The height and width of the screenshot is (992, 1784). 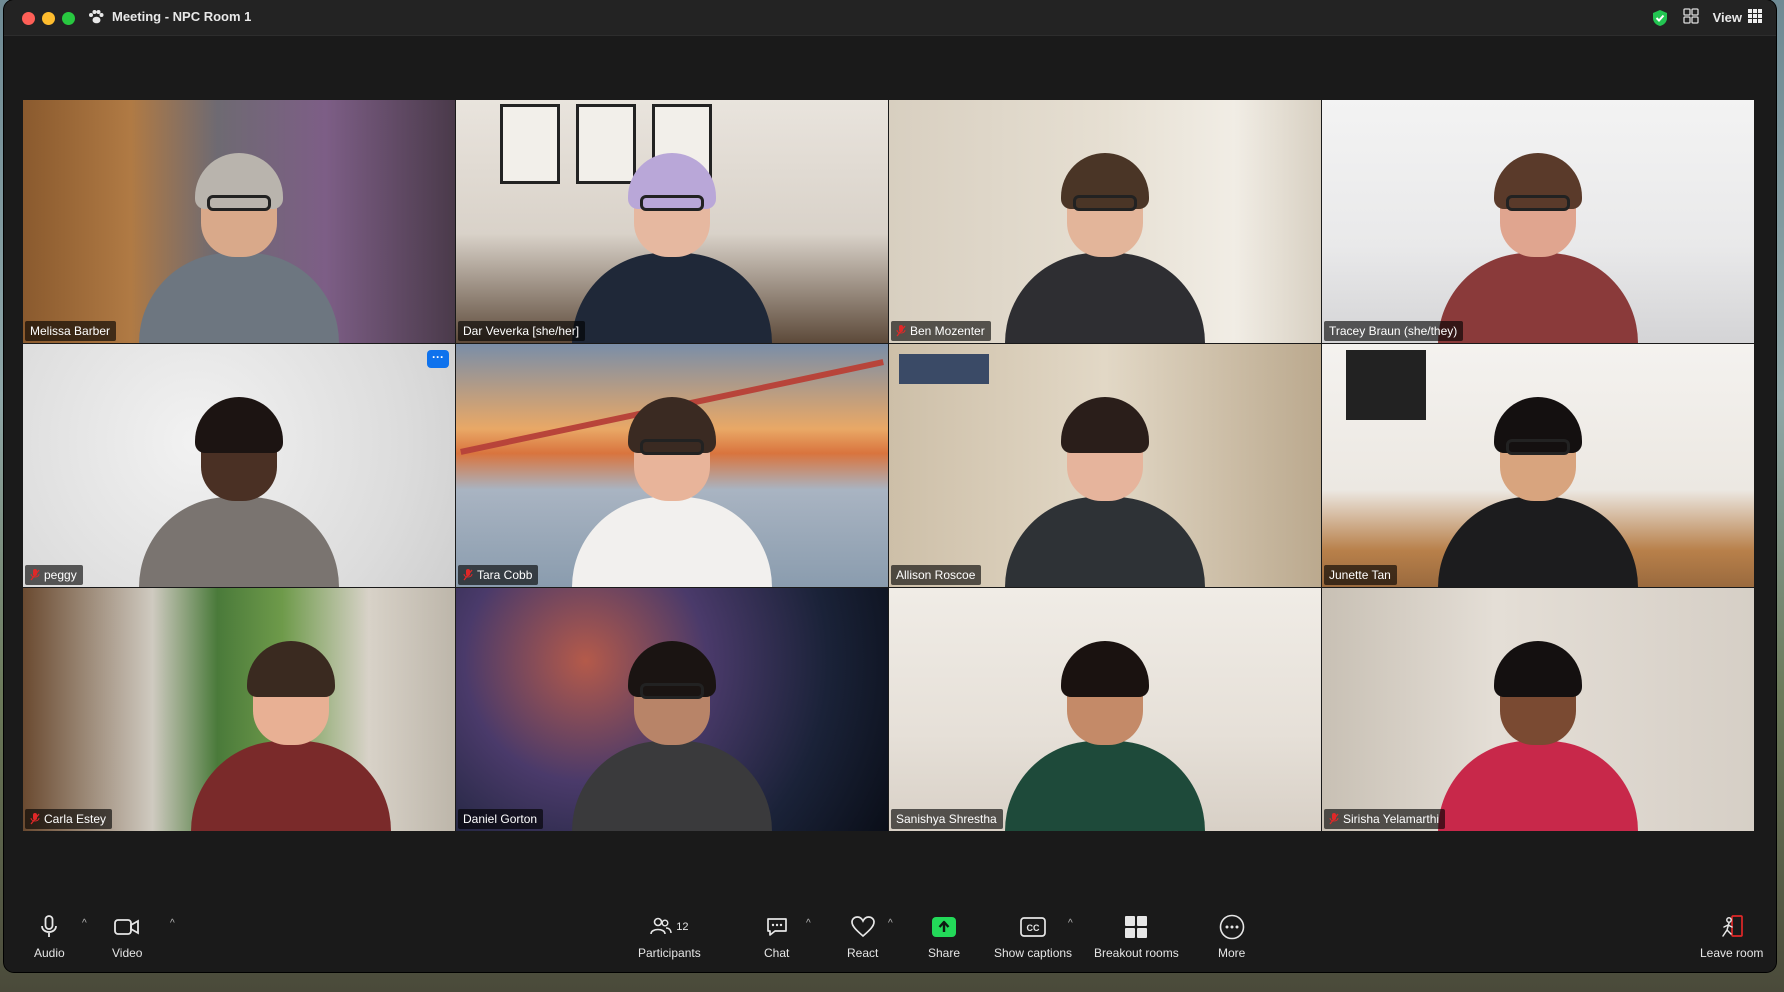 I want to click on video-tile: Daniel Gorton, so click(x=672, y=709).